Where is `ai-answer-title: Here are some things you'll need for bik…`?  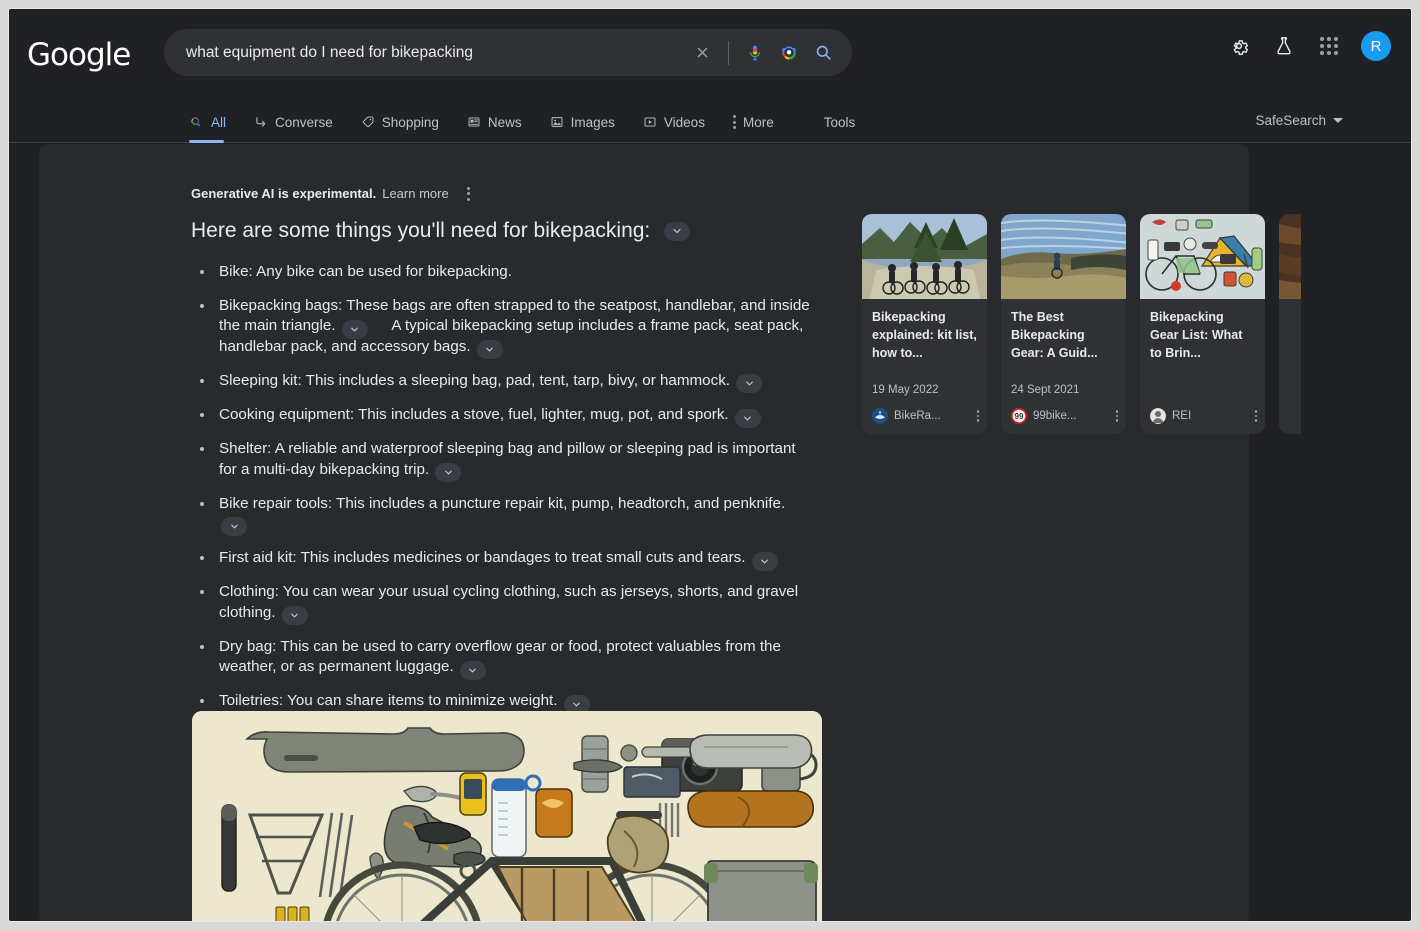
ai-answer-title: Here are some things you'll need for bik… is located at coordinates (441, 231).